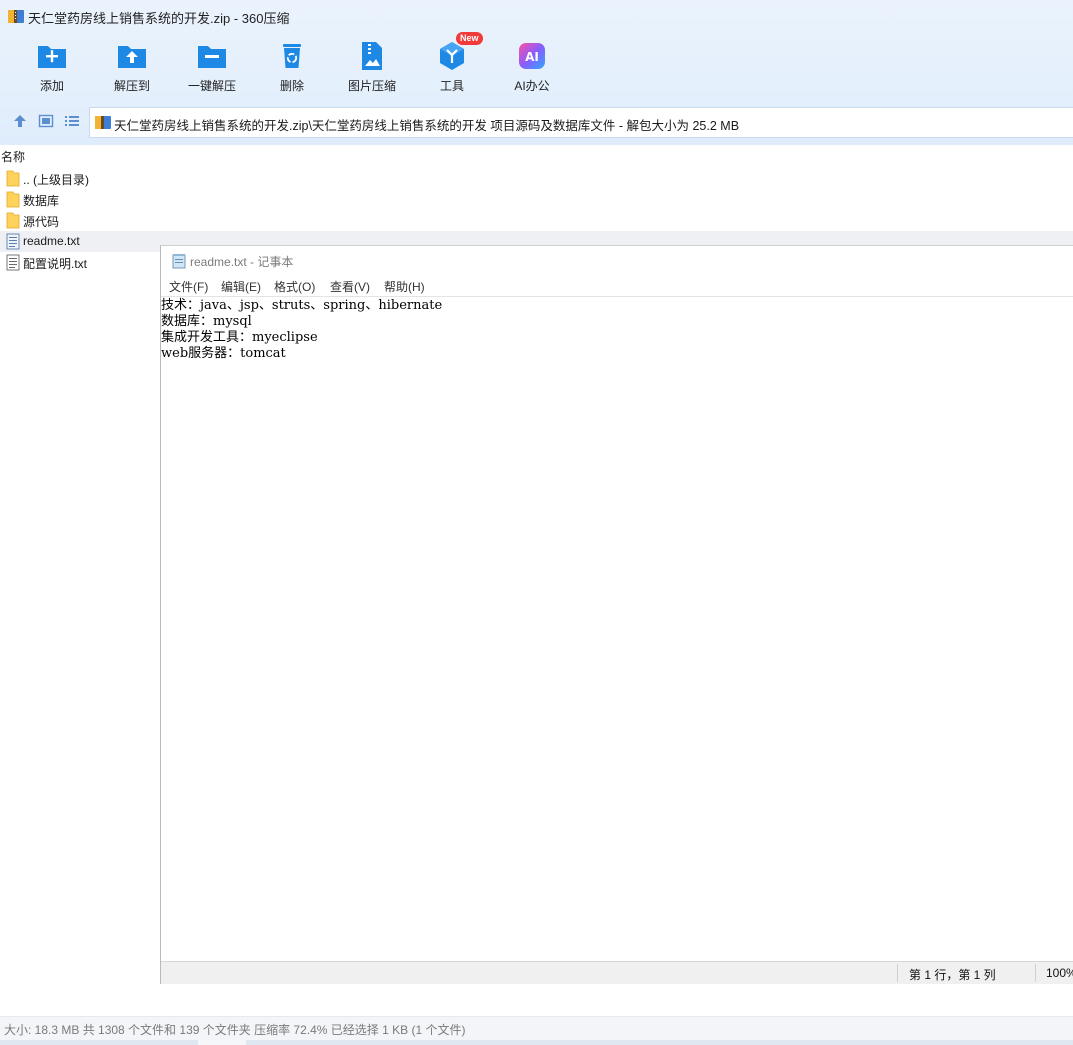 This screenshot has height=1045, width=1073. I want to click on menu-format: 格式(O), so click(294, 286).